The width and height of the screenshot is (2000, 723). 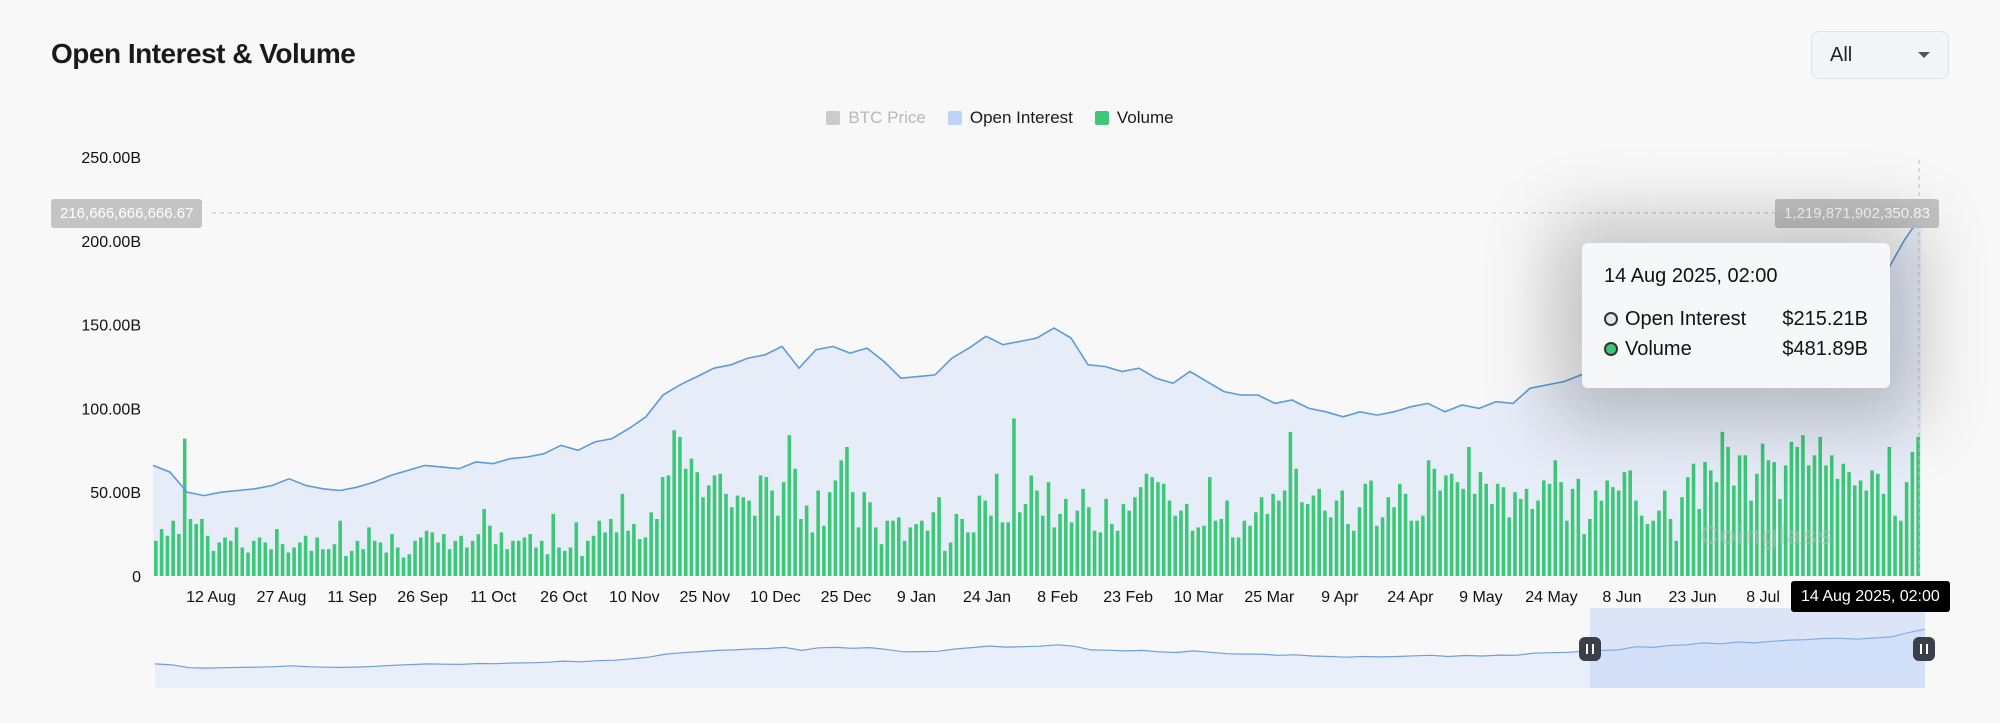 What do you see at coordinates (282, 597) in the screenshot?
I see `x-tick-label: 27 Aug` at bounding box center [282, 597].